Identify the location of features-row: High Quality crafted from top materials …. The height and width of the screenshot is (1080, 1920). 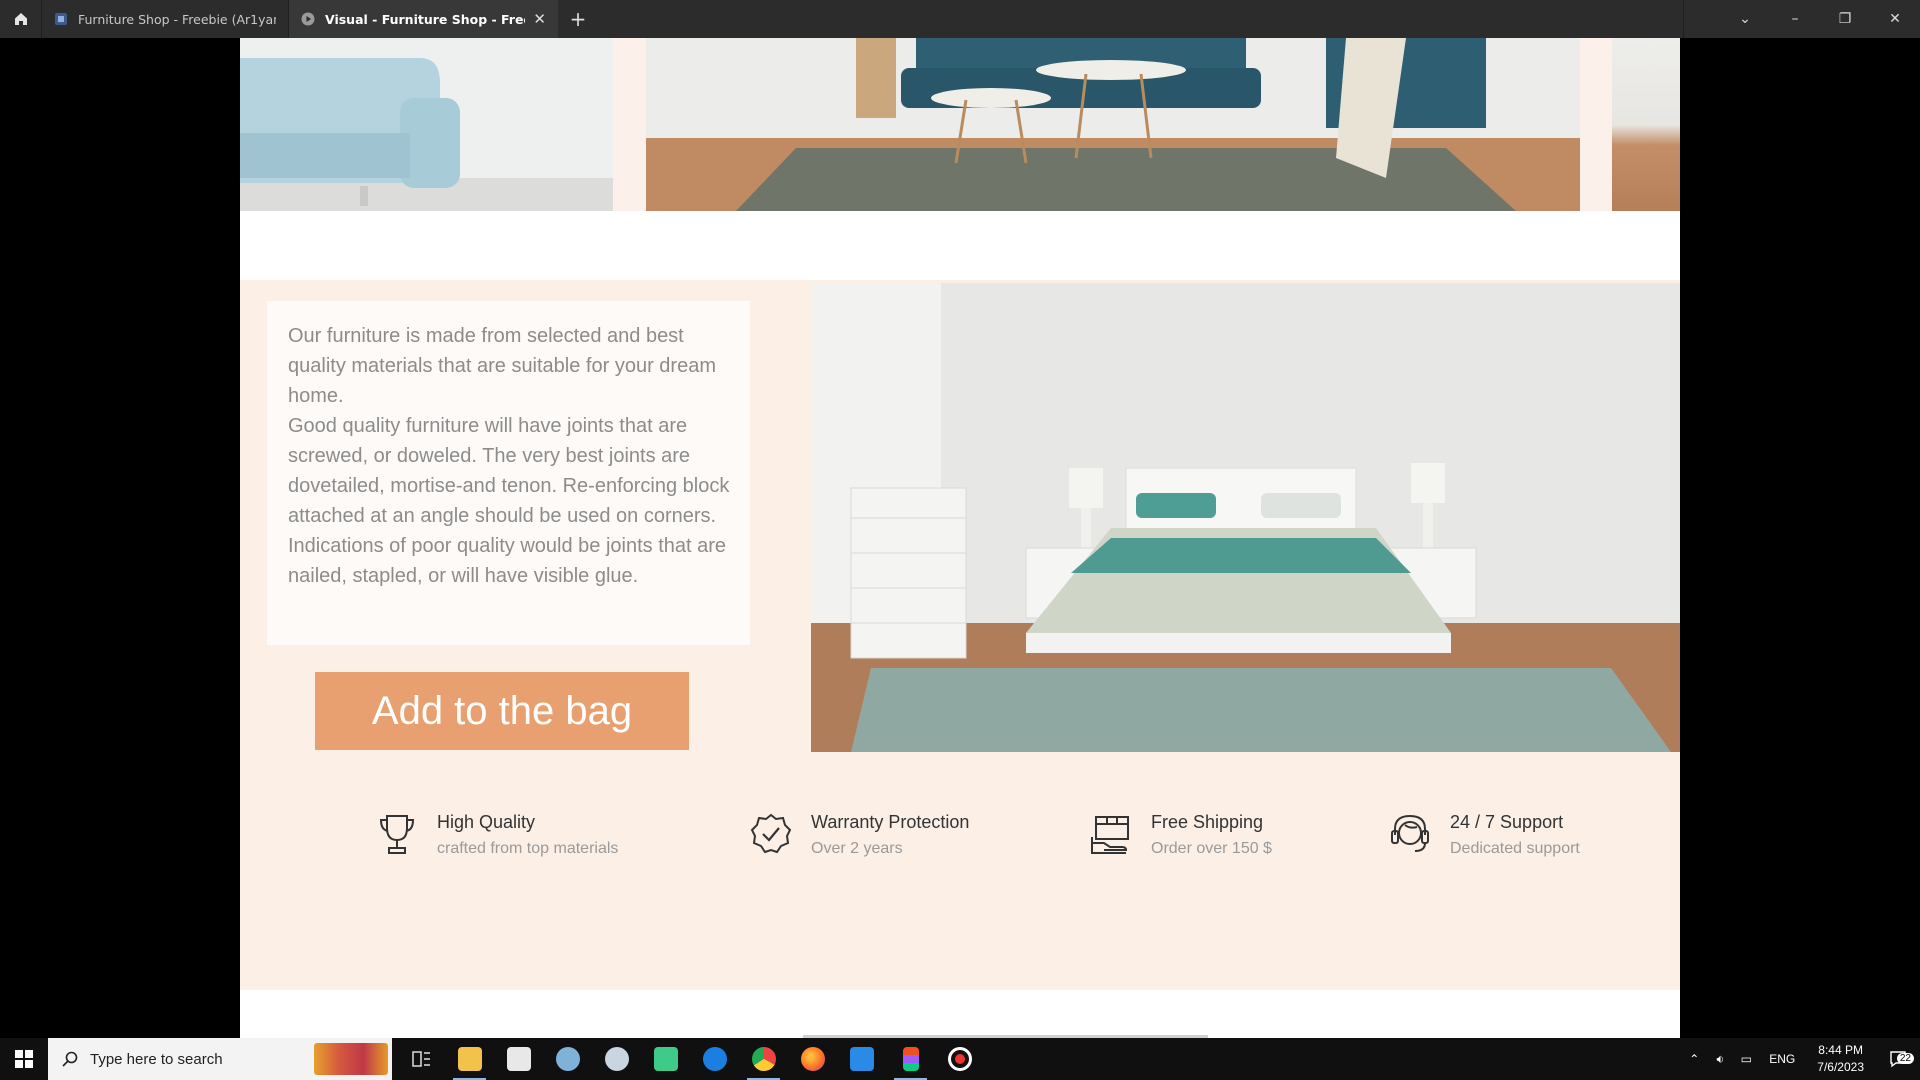
(960, 840).